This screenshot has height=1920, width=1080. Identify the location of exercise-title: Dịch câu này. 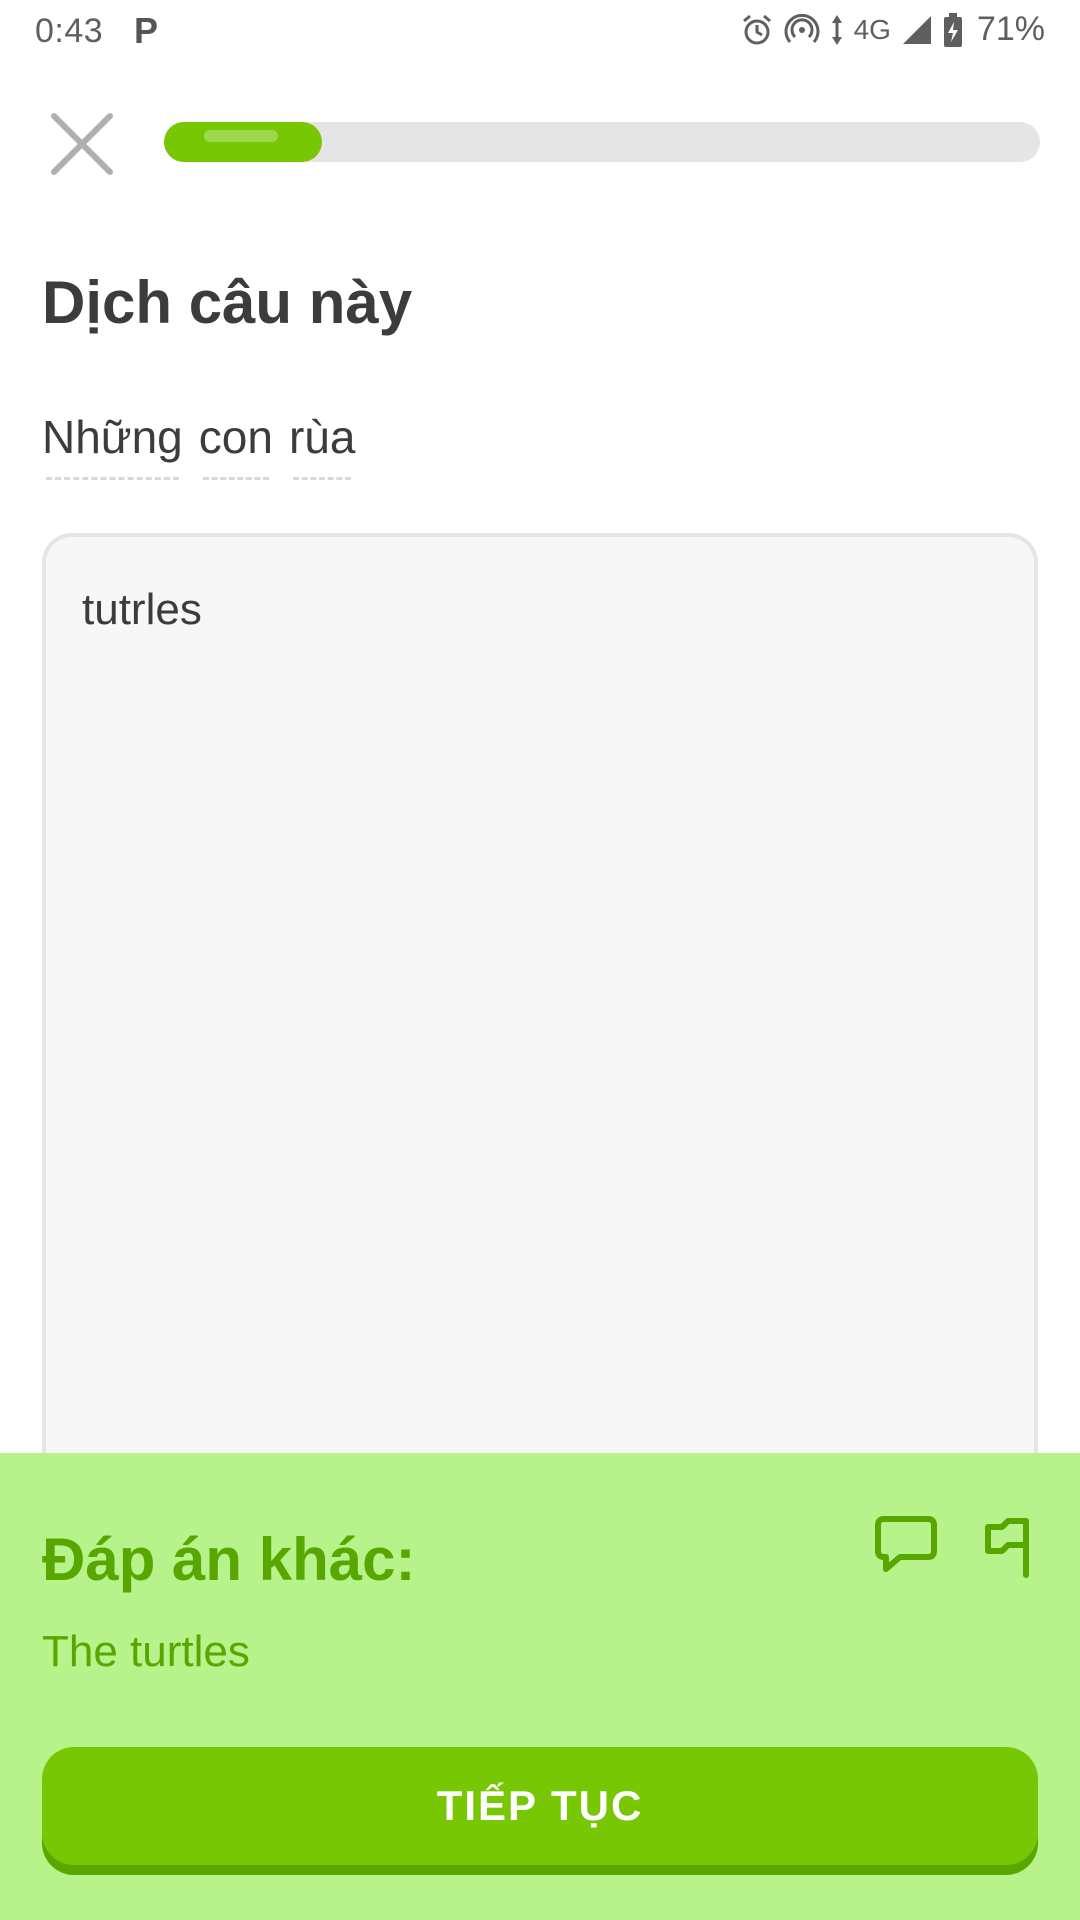
(227, 302).